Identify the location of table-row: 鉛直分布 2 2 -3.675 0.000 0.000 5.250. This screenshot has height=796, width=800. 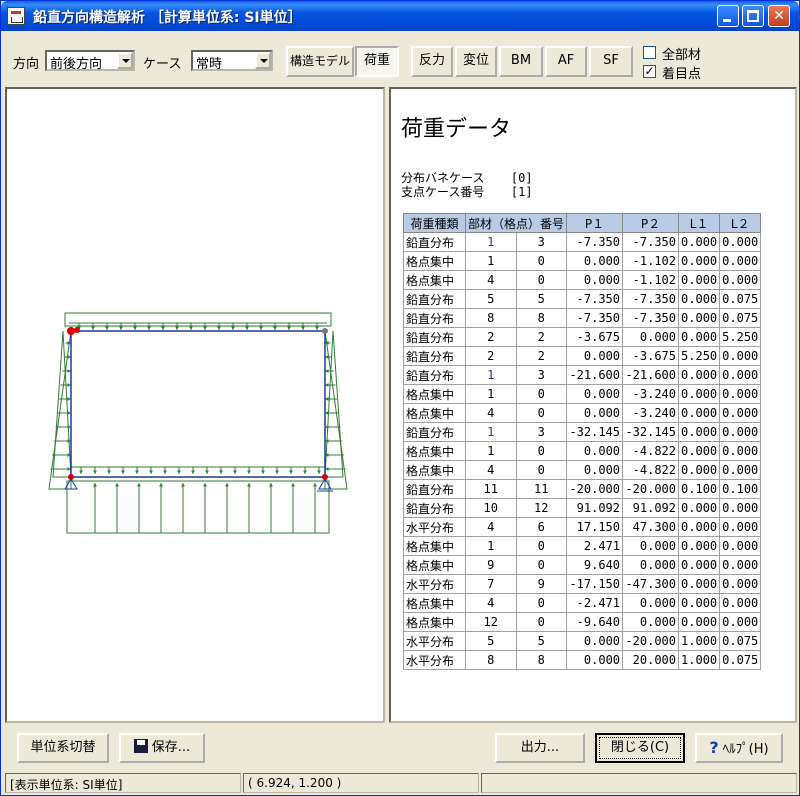
(582, 337).